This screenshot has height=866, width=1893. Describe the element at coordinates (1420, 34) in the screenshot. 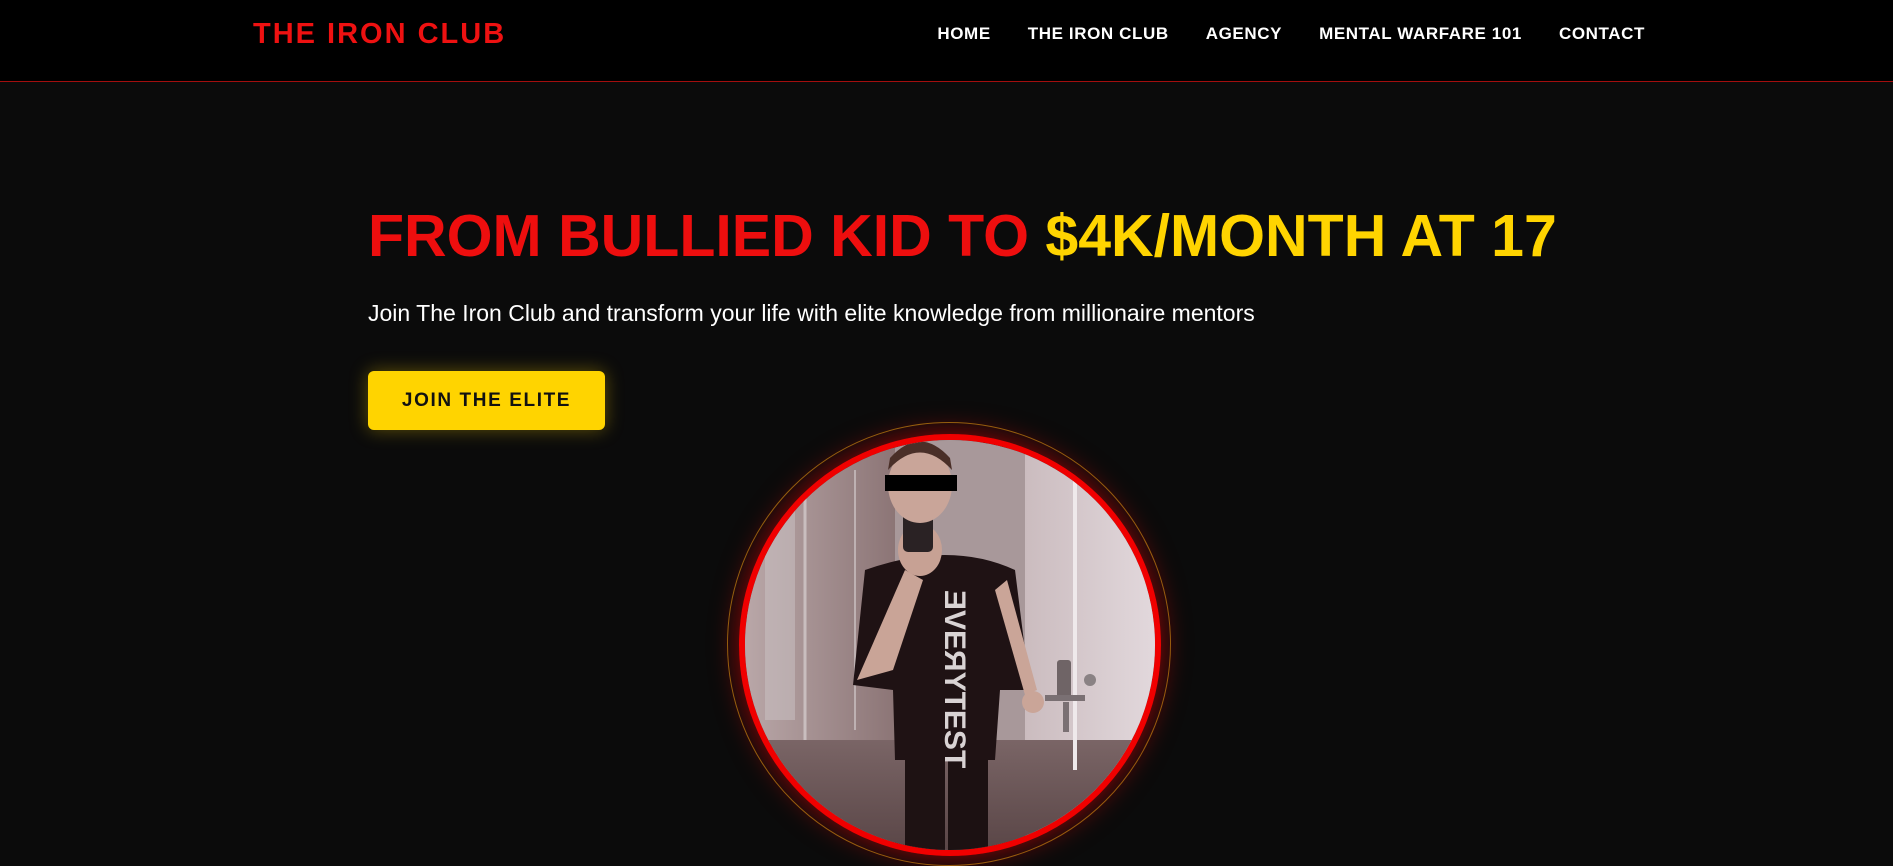

I see `nav-link-mental-warfare-101: MENTAL WARFARE 101` at that location.